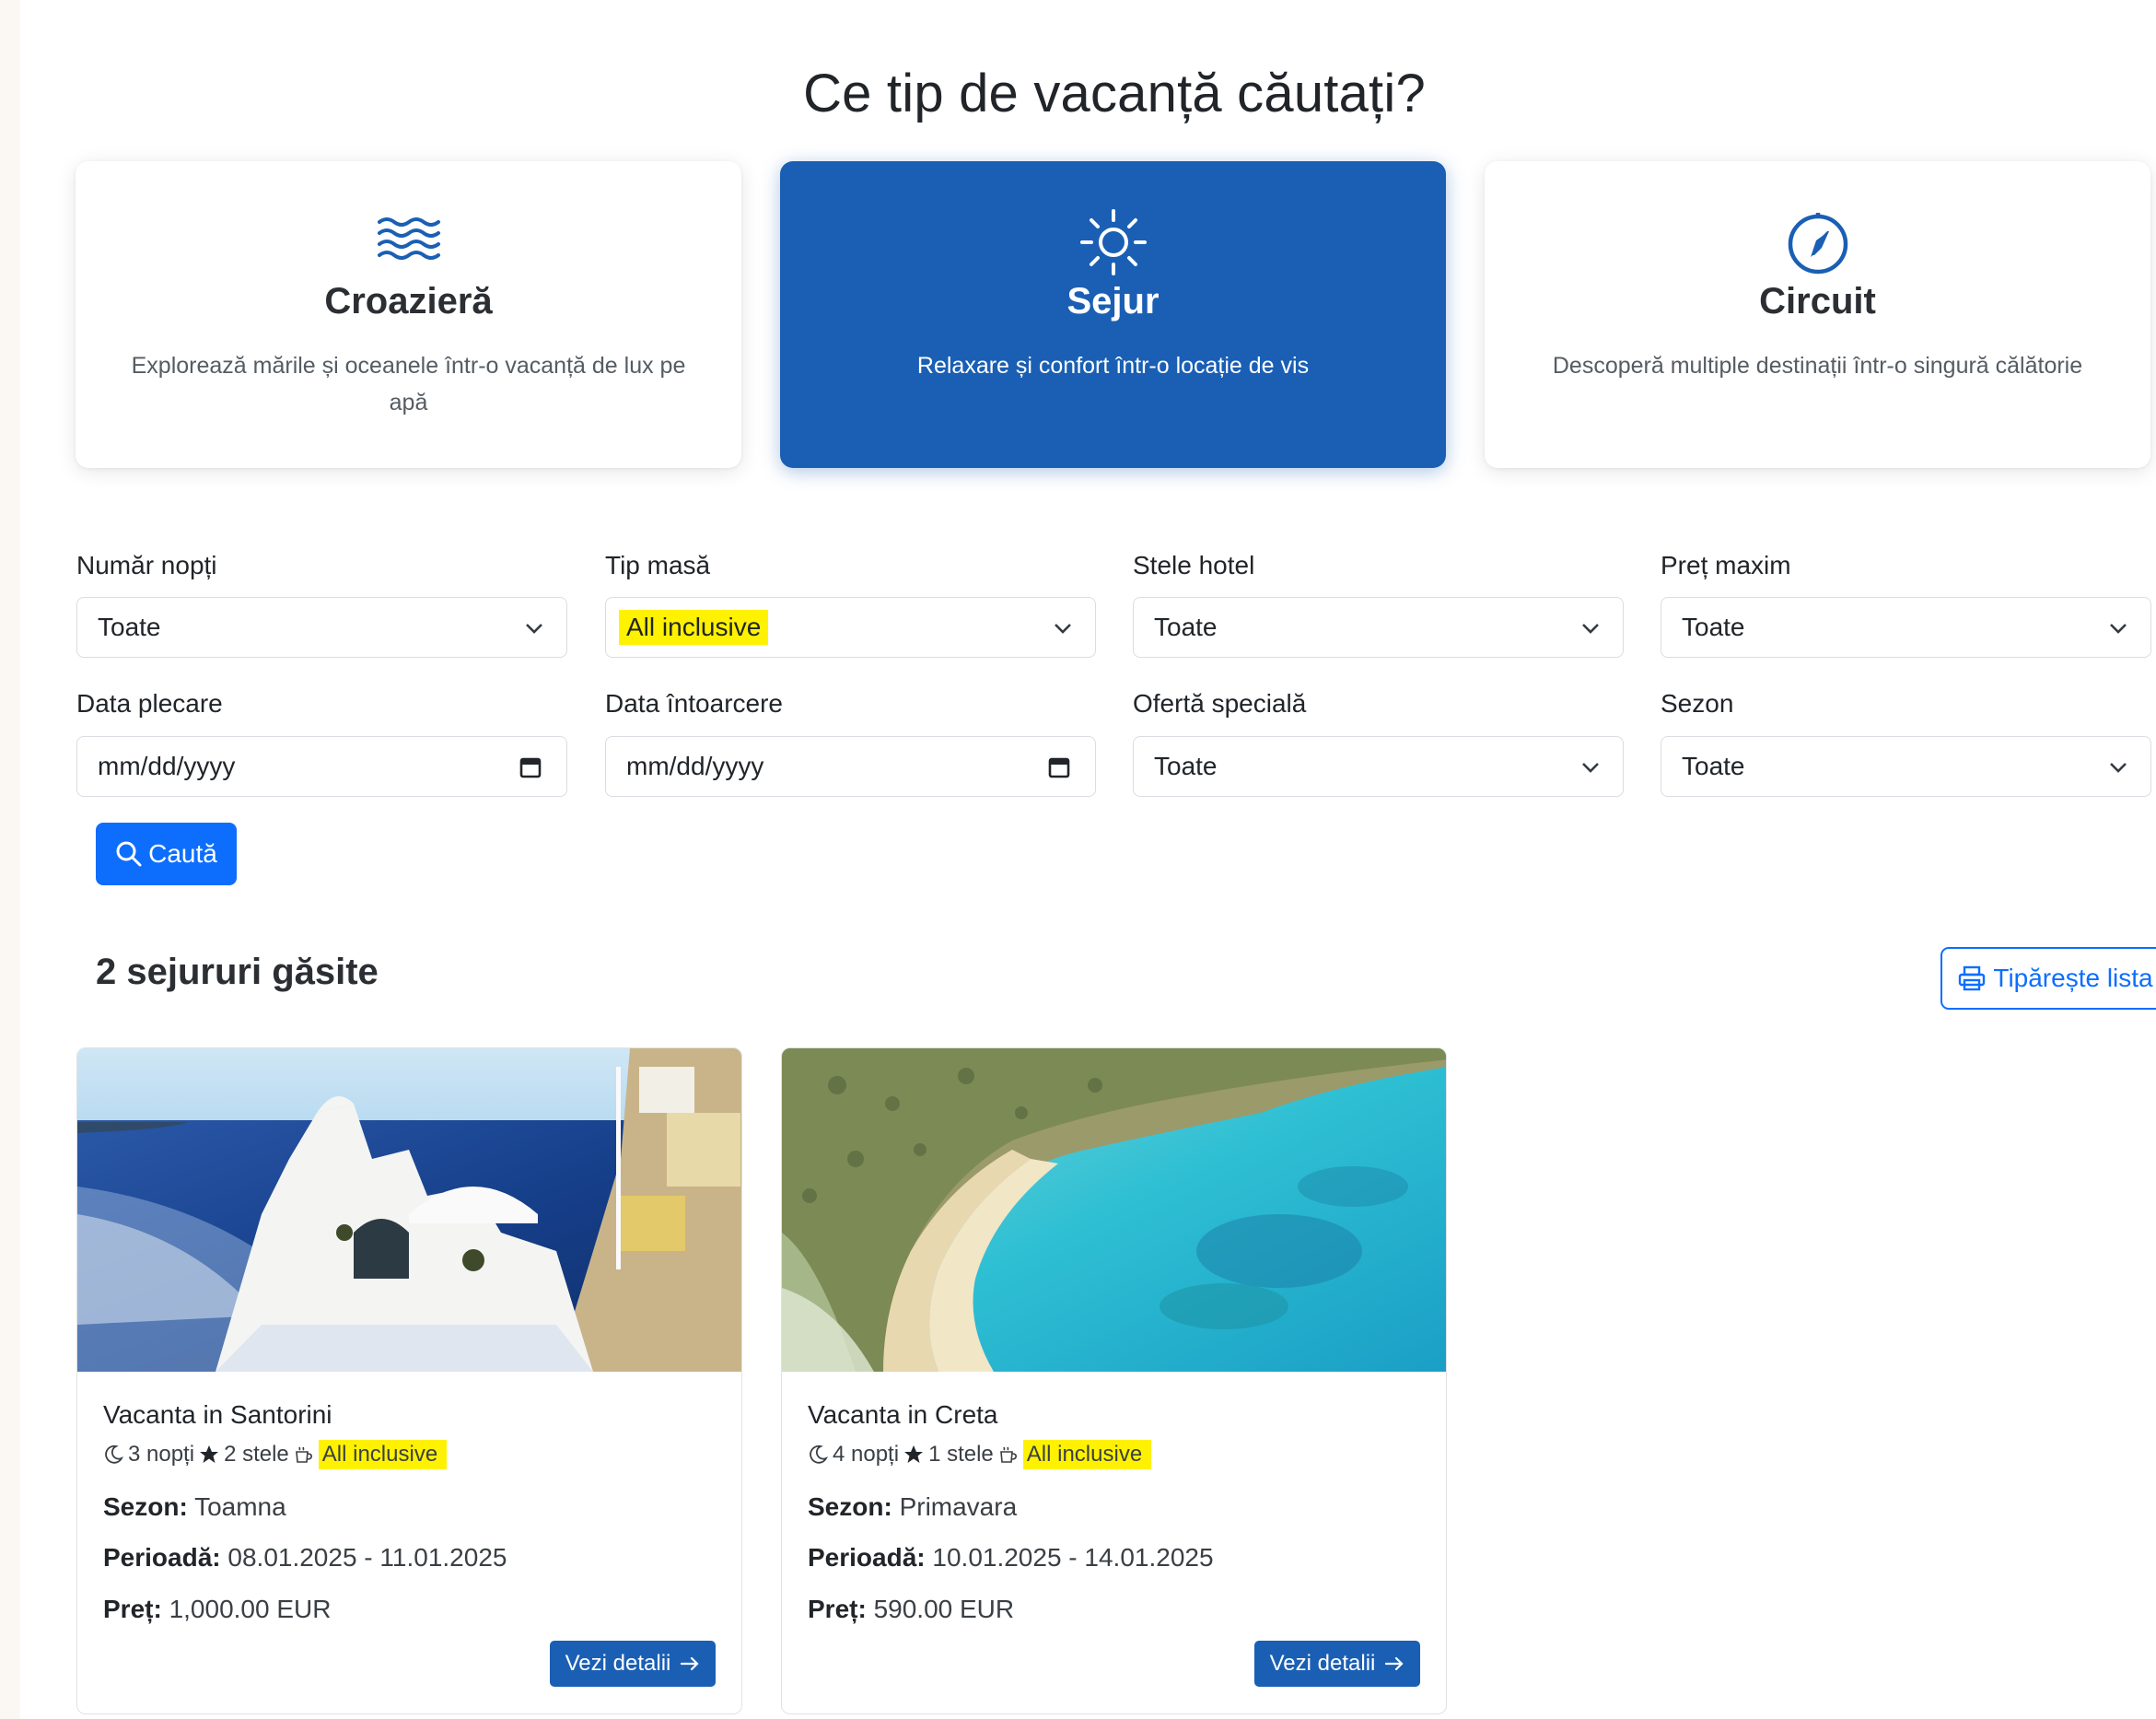 The image size is (2156, 1719). What do you see at coordinates (850, 627) in the screenshot?
I see `meal-select: All inclusive` at bounding box center [850, 627].